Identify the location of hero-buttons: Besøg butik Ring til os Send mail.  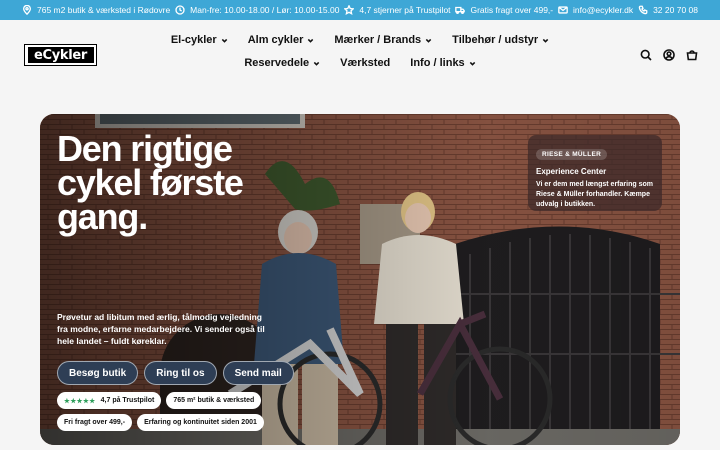
(175, 373).